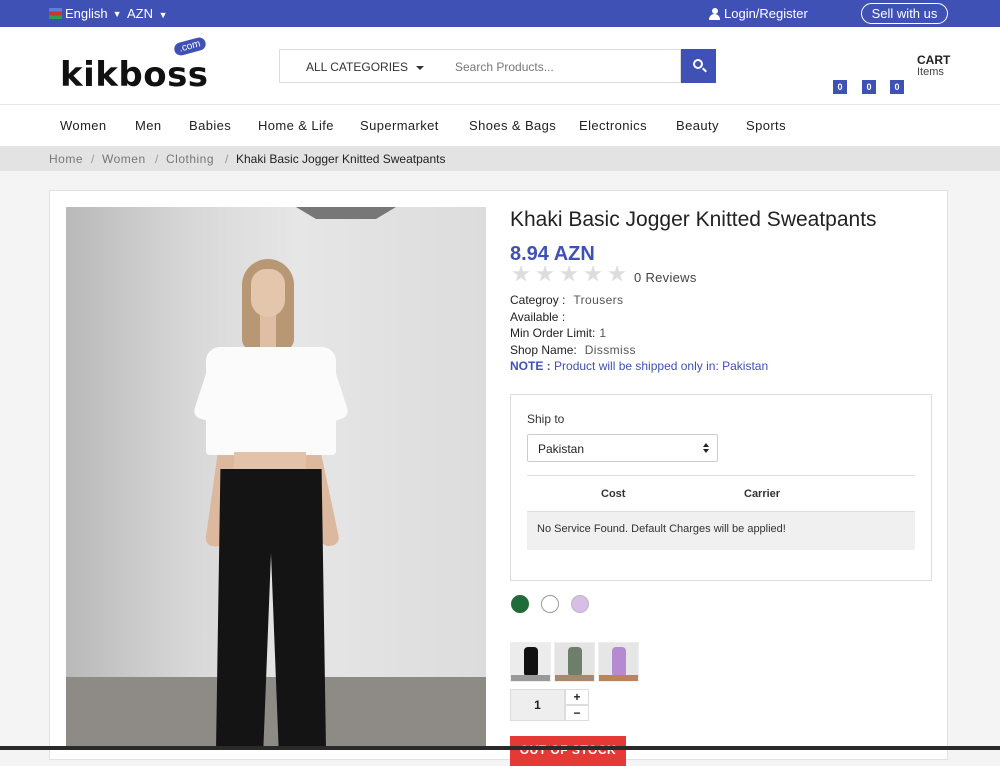  I want to click on model-neck, so click(268, 332).